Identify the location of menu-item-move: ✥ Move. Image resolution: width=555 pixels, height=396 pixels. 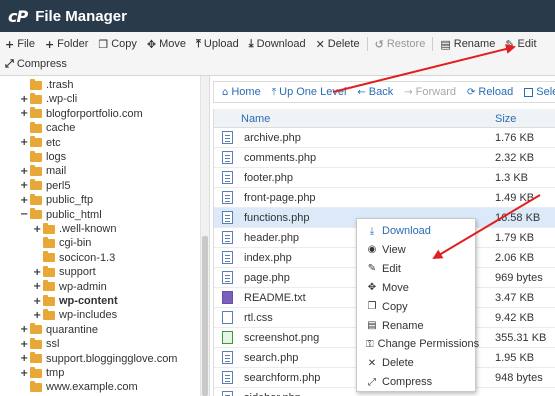
(416, 288).